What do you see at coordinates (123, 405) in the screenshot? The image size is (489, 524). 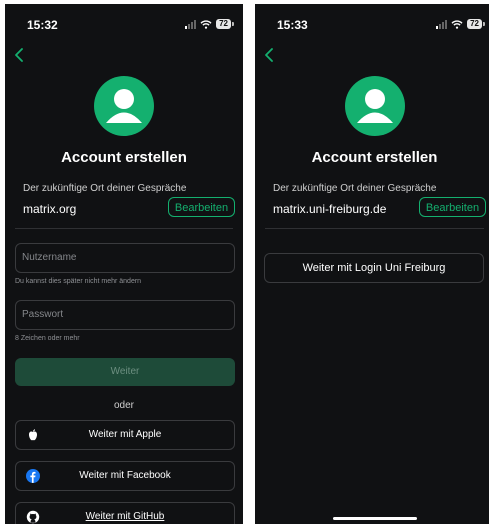 I see `or-separator: oder` at bounding box center [123, 405].